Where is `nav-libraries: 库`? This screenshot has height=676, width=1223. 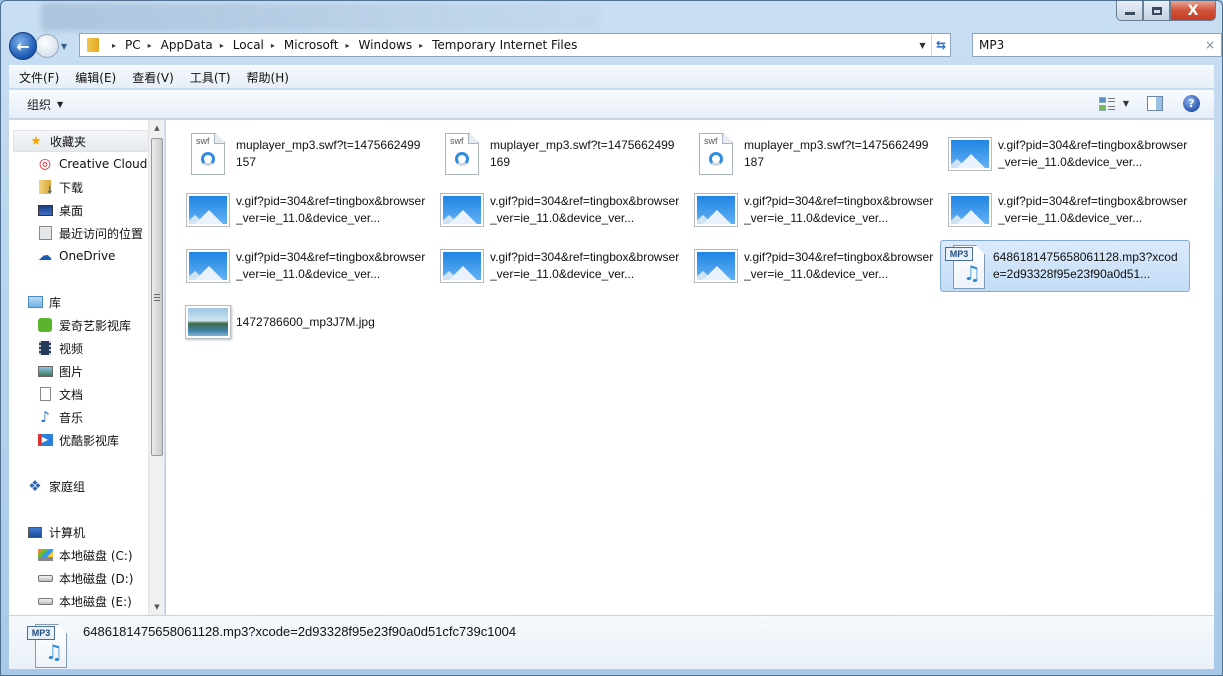 nav-libraries: 库 is located at coordinates (44, 302).